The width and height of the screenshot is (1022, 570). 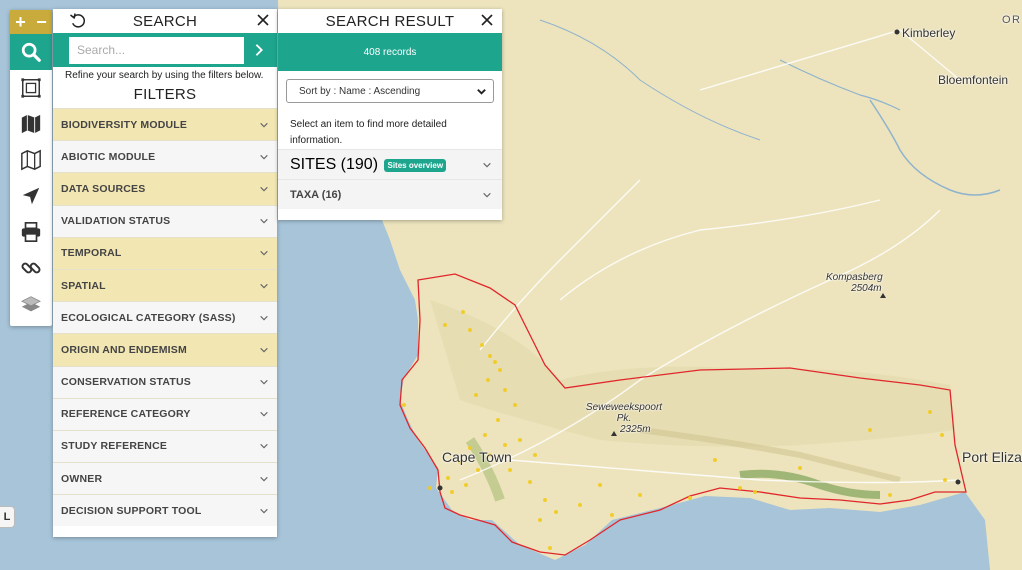 I want to click on search-panel-header: SEARCH, so click(x=165, y=21).